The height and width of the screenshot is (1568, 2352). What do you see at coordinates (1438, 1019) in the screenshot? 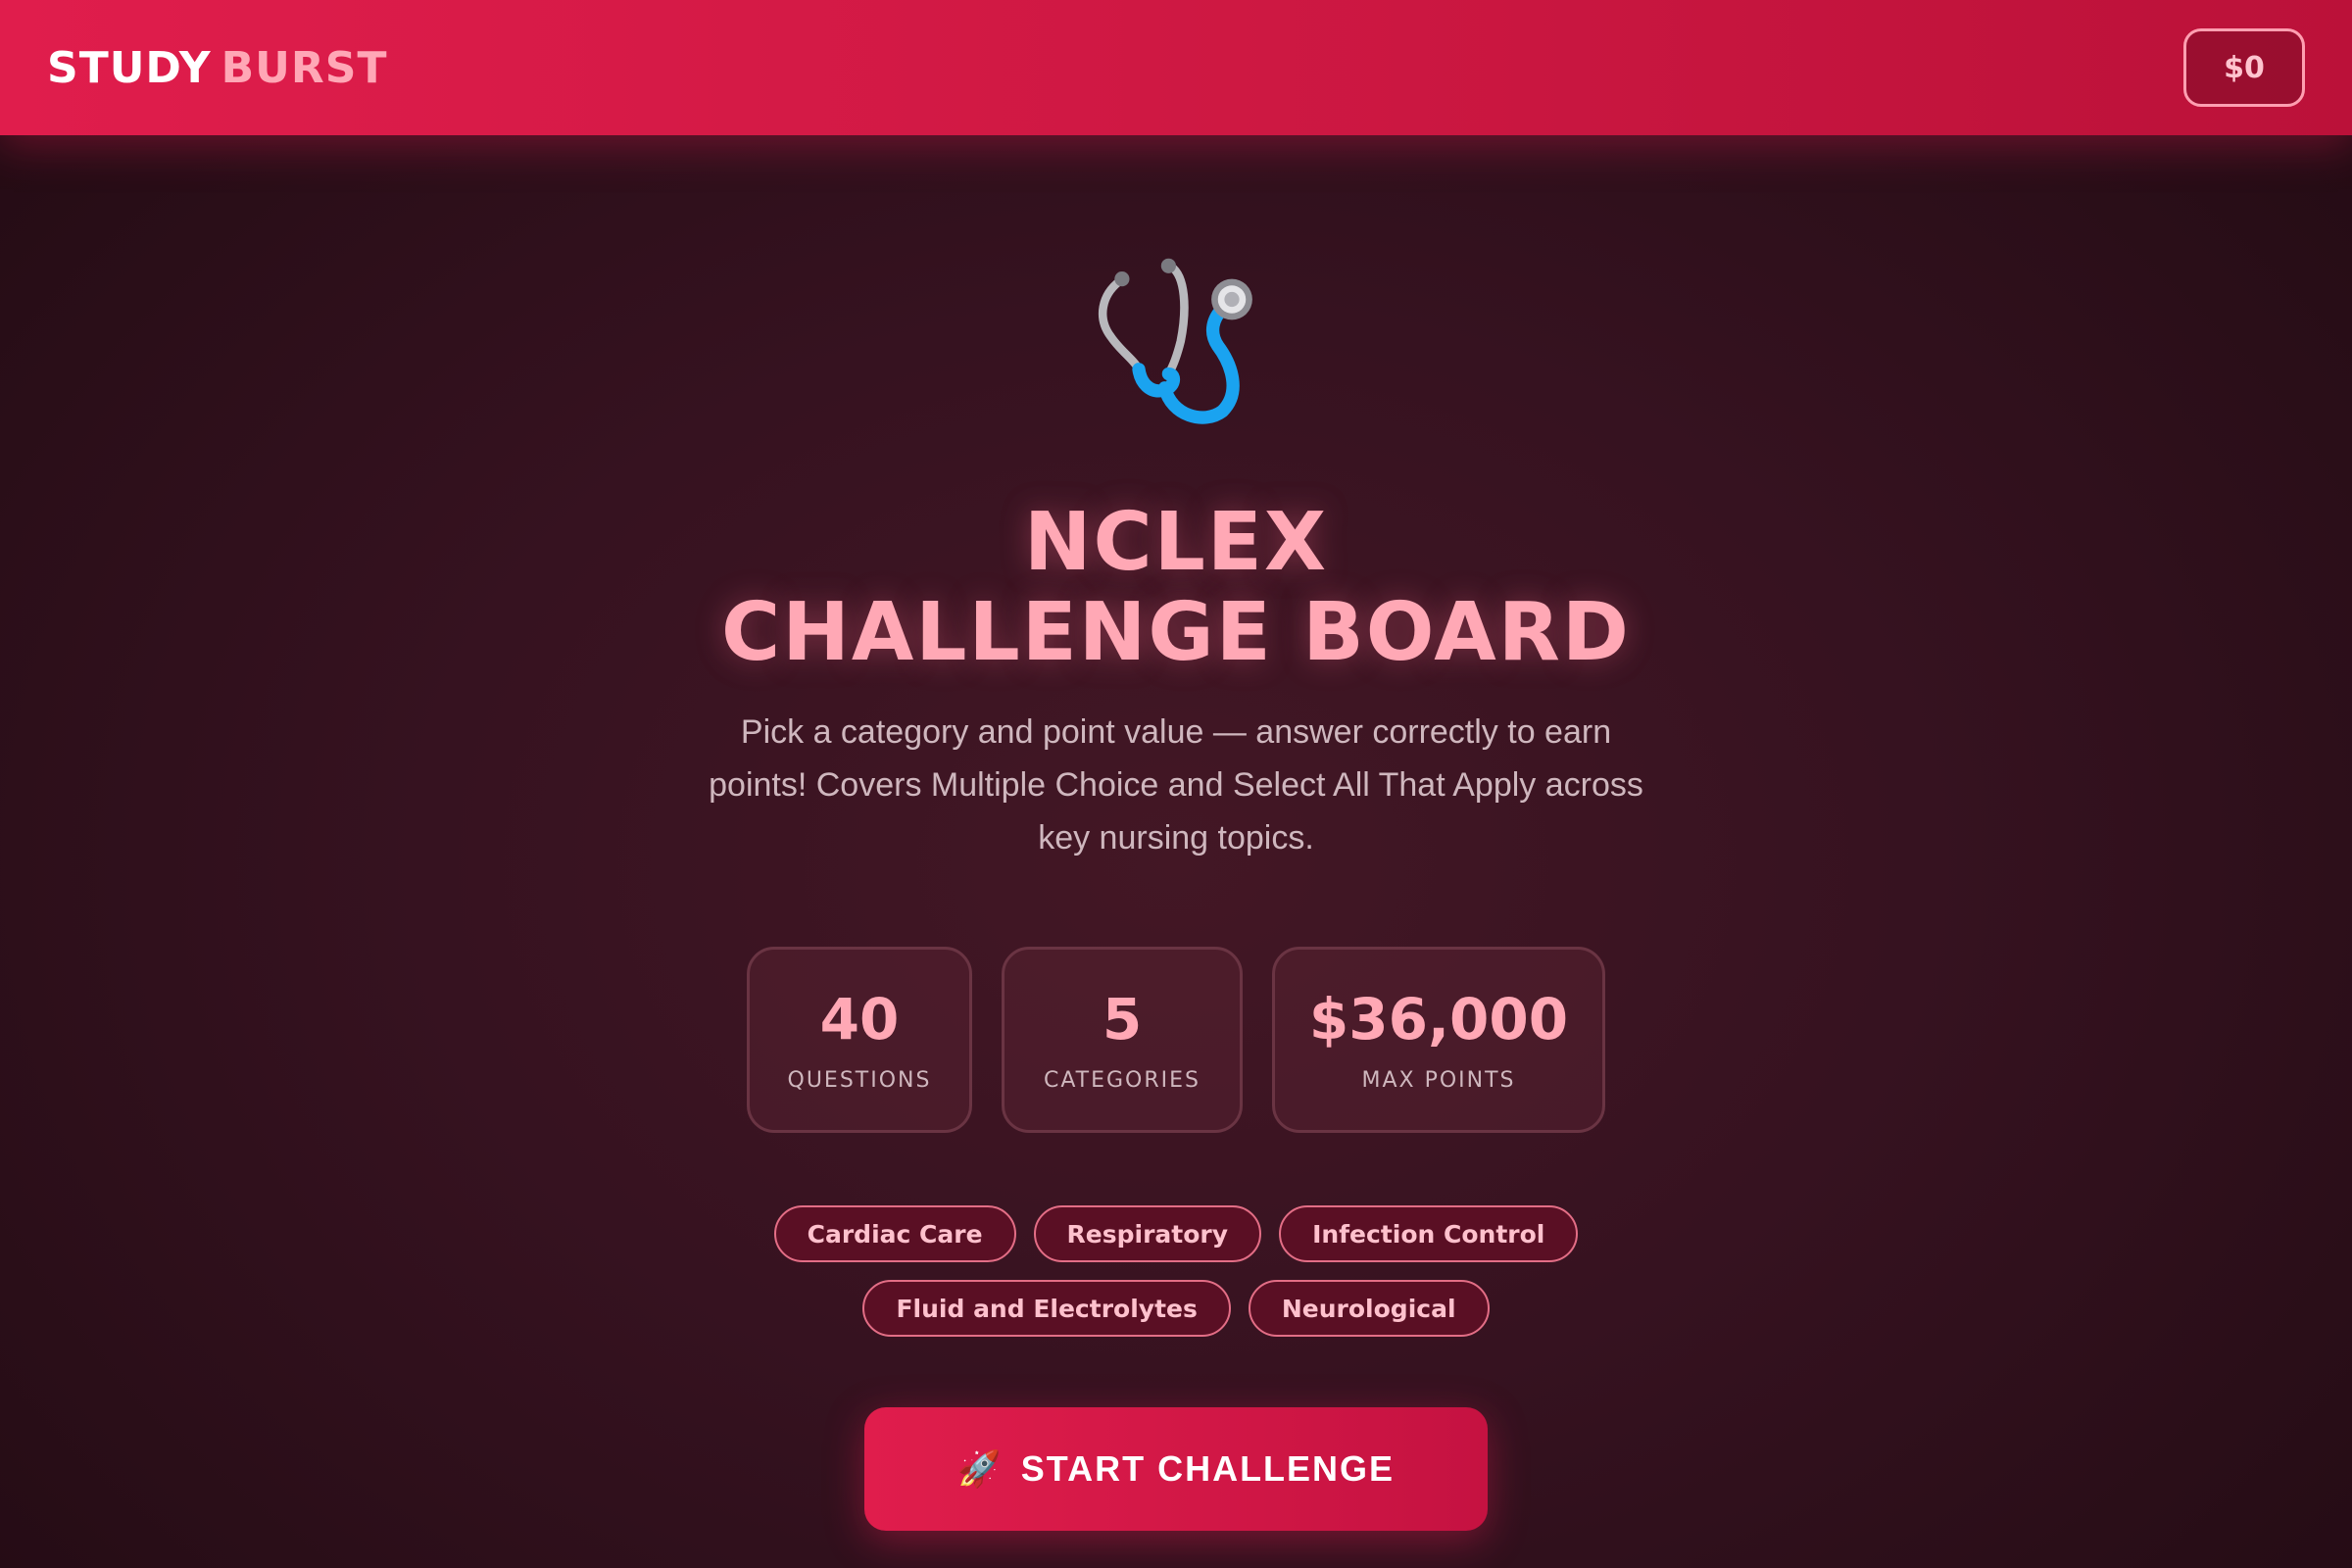
I see `stat-value: $36,000` at bounding box center [1438, 1019].